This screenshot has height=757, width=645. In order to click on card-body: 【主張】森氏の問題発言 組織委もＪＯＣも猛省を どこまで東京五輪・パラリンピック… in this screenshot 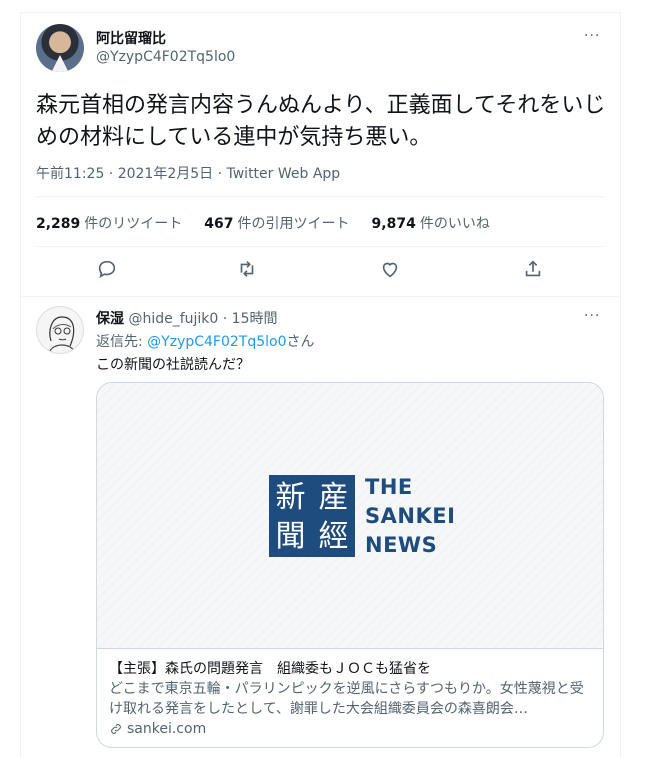, I will do `click(351, 699)`.